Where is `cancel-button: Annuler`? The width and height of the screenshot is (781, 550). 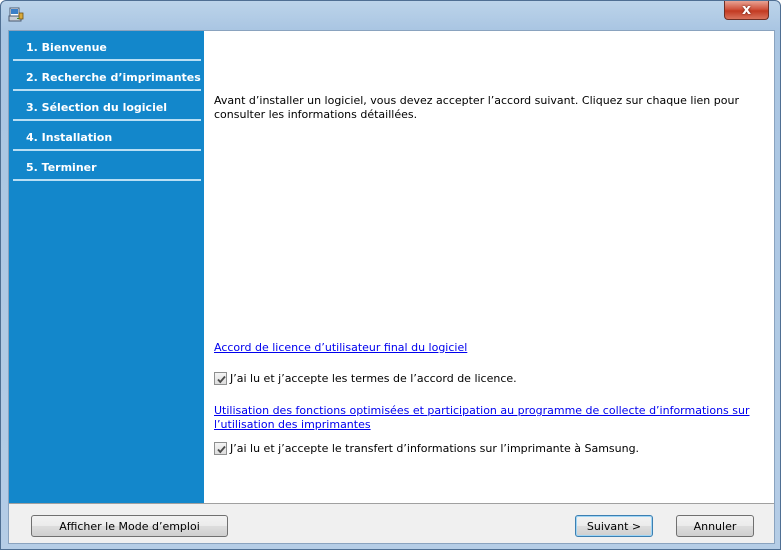
cancel-button: Annuler is located at coordinates (715, 526).